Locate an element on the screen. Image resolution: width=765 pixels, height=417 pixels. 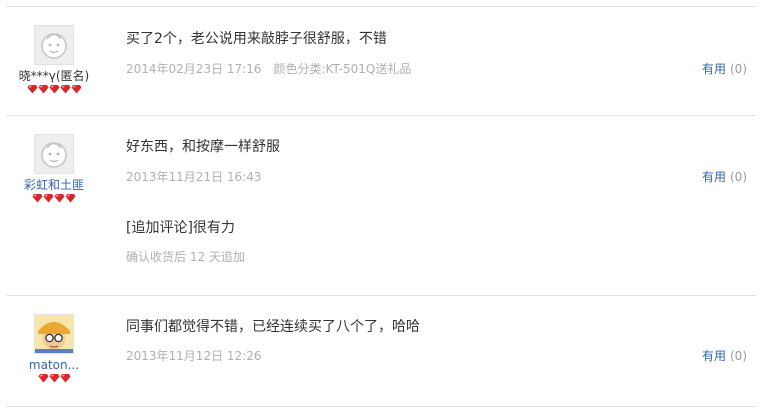
reviewer-name-link: 彩虹和土匪 is located at coordinates (54, 185).